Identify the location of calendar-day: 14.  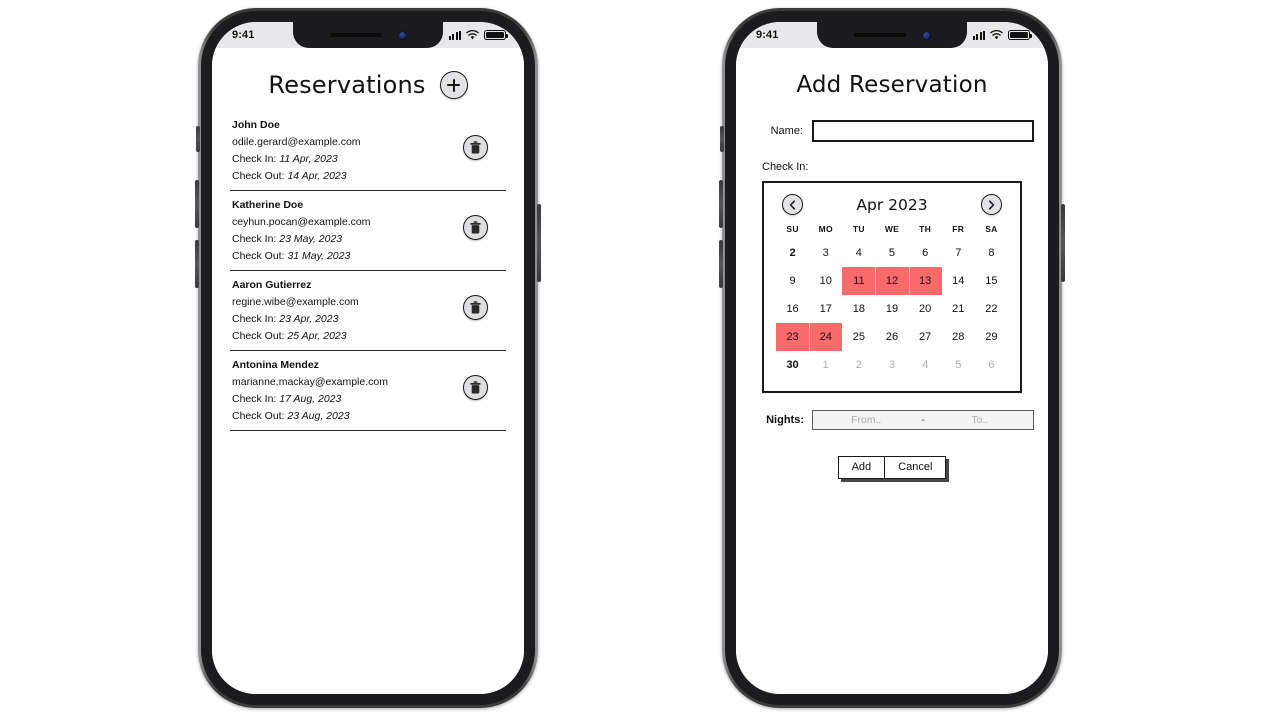
(958, 281).